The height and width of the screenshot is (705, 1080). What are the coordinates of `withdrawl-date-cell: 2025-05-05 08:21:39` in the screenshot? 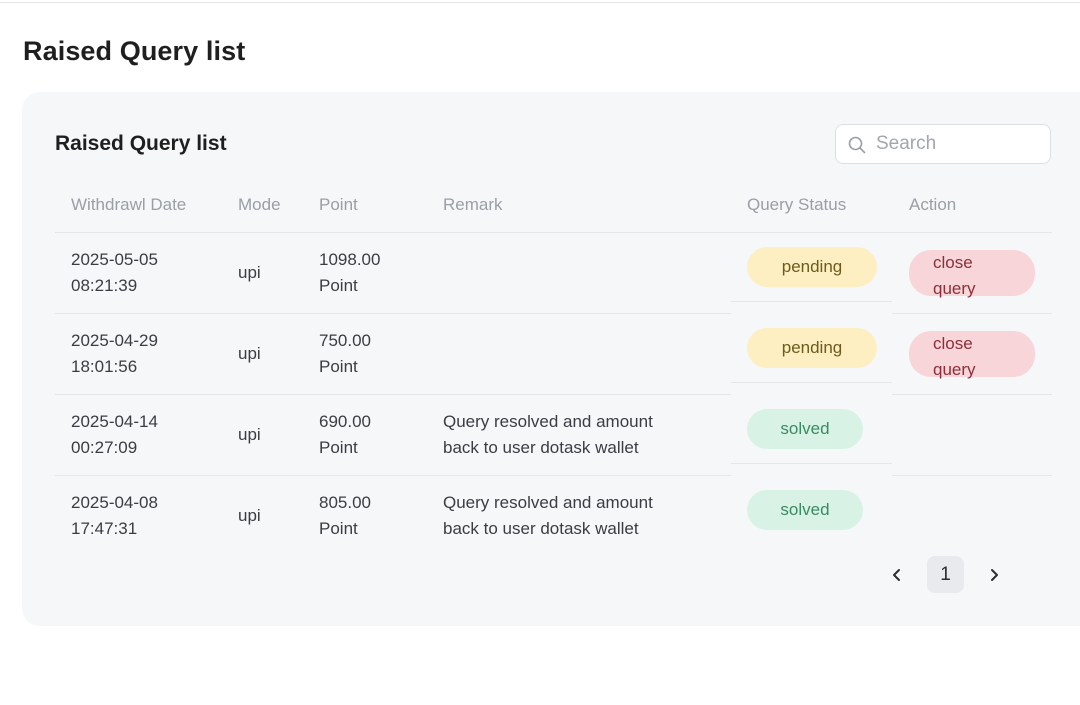 It's located at (114, 272).